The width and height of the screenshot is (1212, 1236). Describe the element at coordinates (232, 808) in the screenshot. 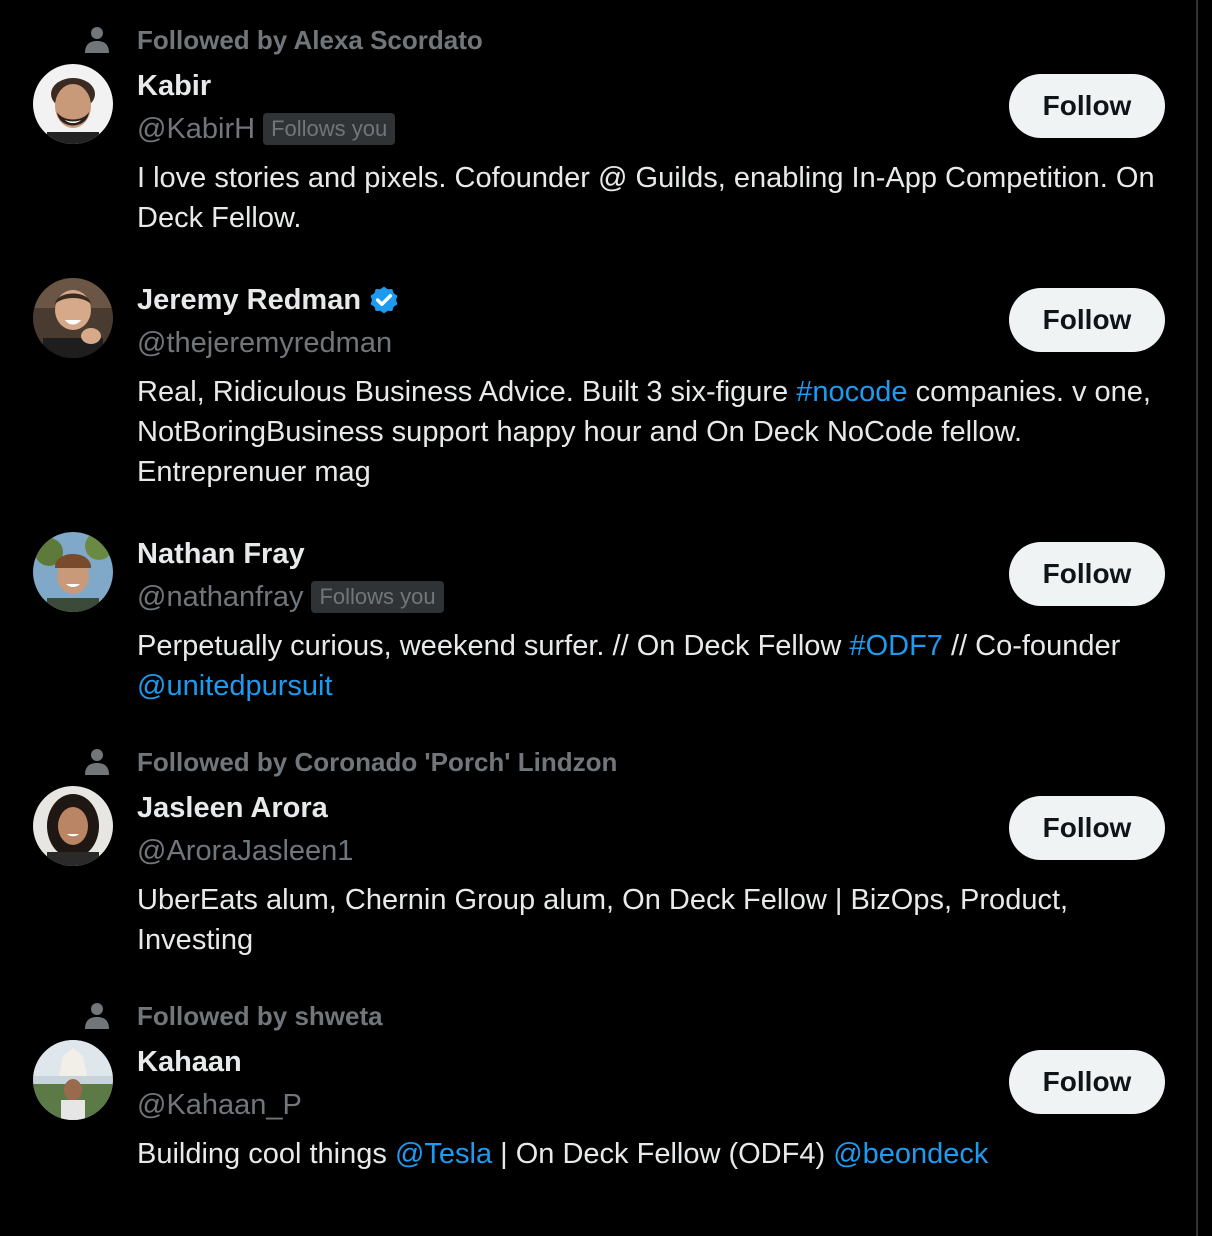

I see `display-name: Jasleen Arora` at that location.